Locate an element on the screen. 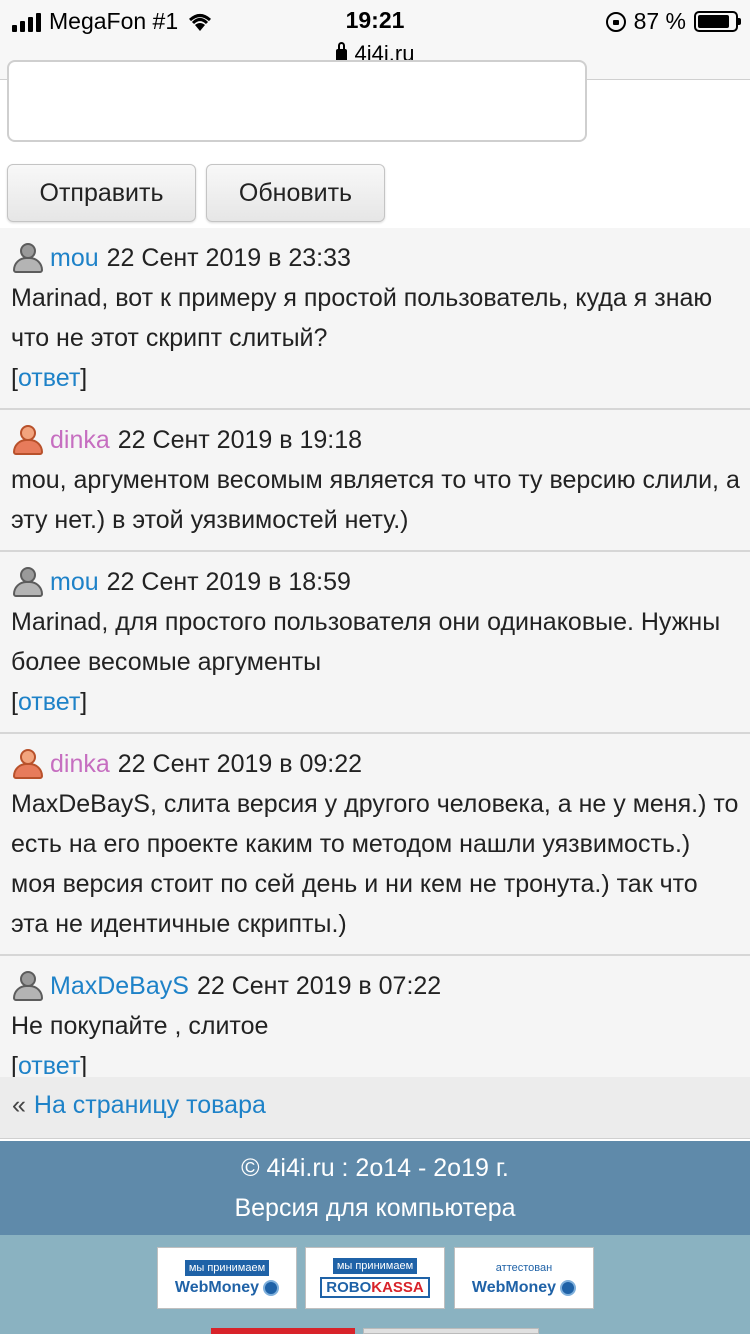  battery-icon is located at coordinates (717, 21).